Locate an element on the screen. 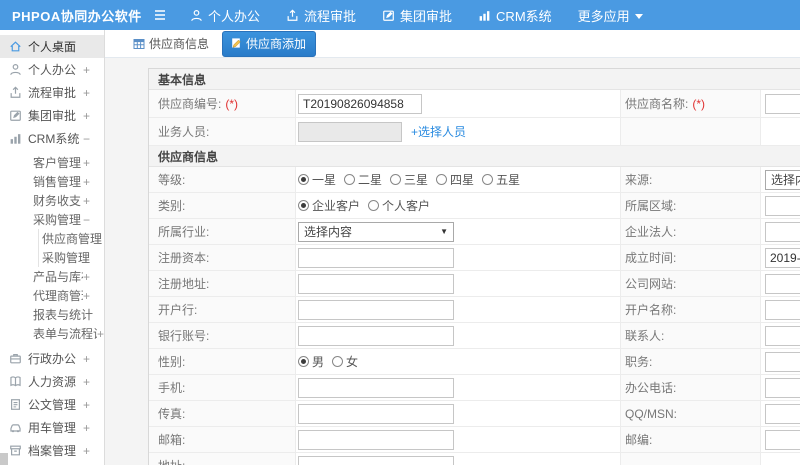  field-input-cell: 选择内容▼ is located at coordinates (780, 180).